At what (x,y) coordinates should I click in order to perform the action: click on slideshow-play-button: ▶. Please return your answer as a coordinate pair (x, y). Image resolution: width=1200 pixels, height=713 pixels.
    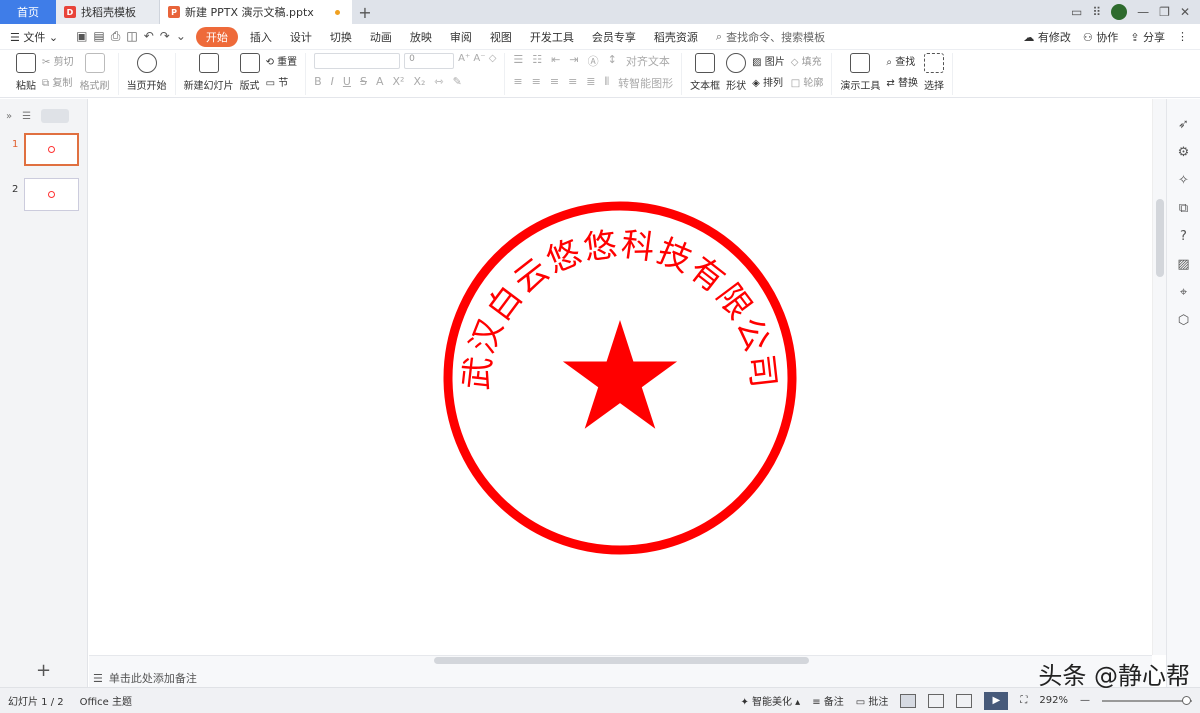
    Looking at the image, I should click on (996, 700).